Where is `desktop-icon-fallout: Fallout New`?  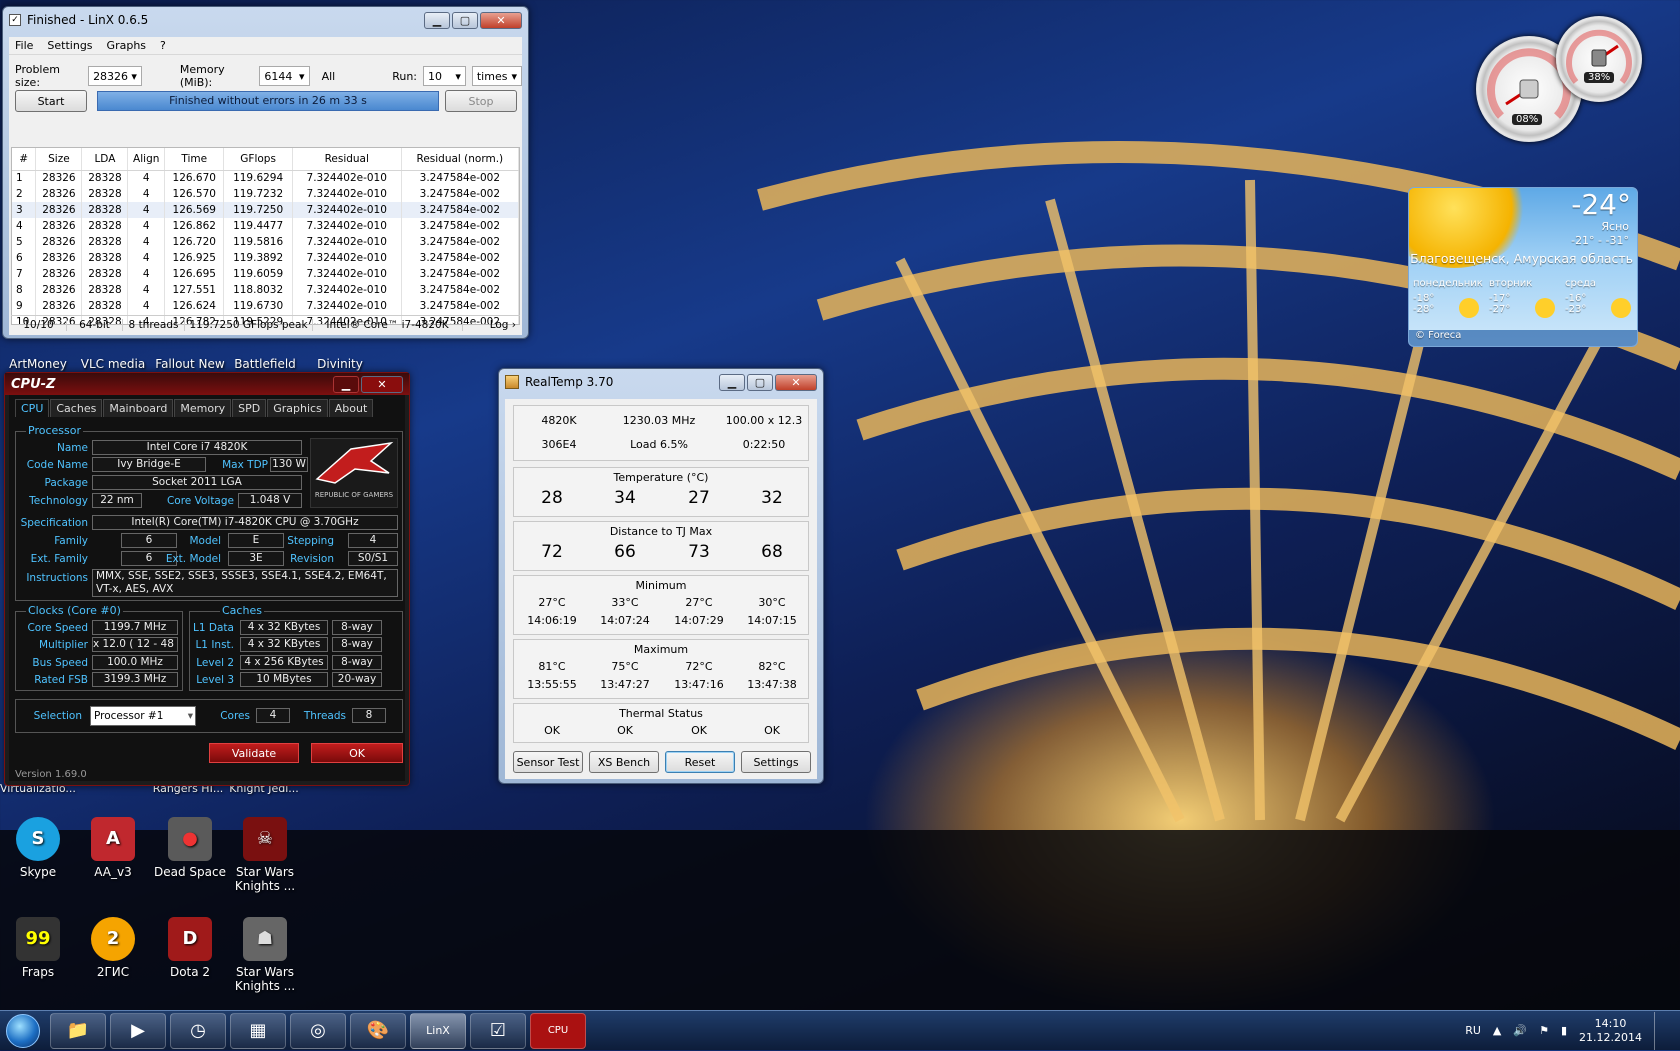 desktop-icon-fallout: Fallout New is located at coordinates (190, 364).